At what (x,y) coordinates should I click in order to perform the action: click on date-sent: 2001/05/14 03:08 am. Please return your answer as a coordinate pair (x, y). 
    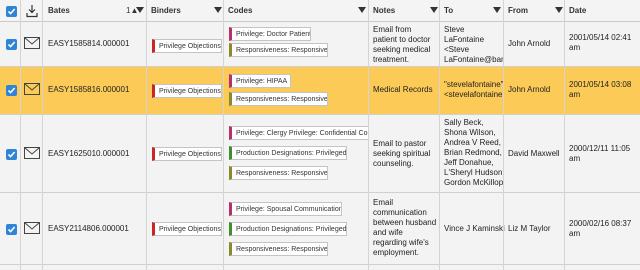
    Looking at the image, I should click on (600, 89).